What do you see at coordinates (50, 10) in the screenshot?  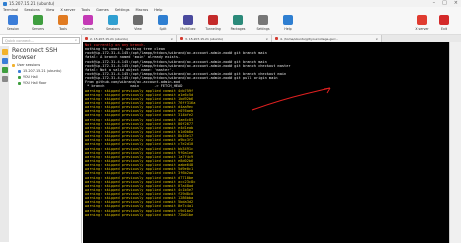 I see `menu-item: View` at bounding box center [50, 10].